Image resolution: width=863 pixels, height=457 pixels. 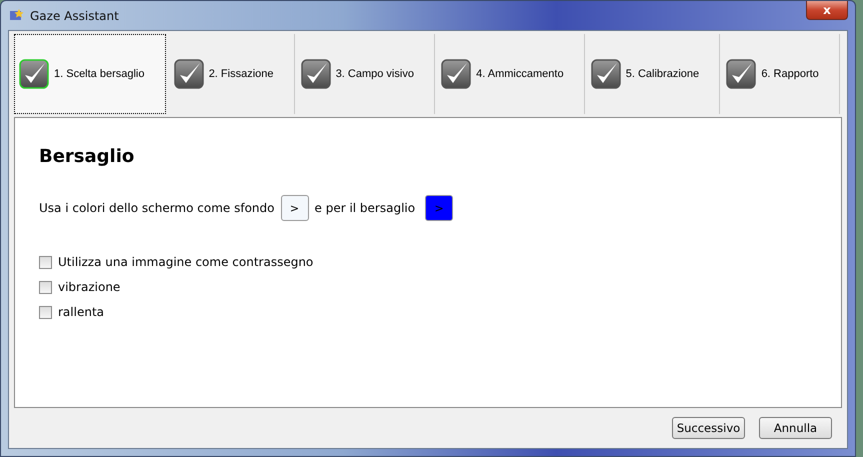 What do you see at coordinates (365, 208) in the screenshot?
I see `color-label: e per il bersaglio` at bounding box center [365, 208].